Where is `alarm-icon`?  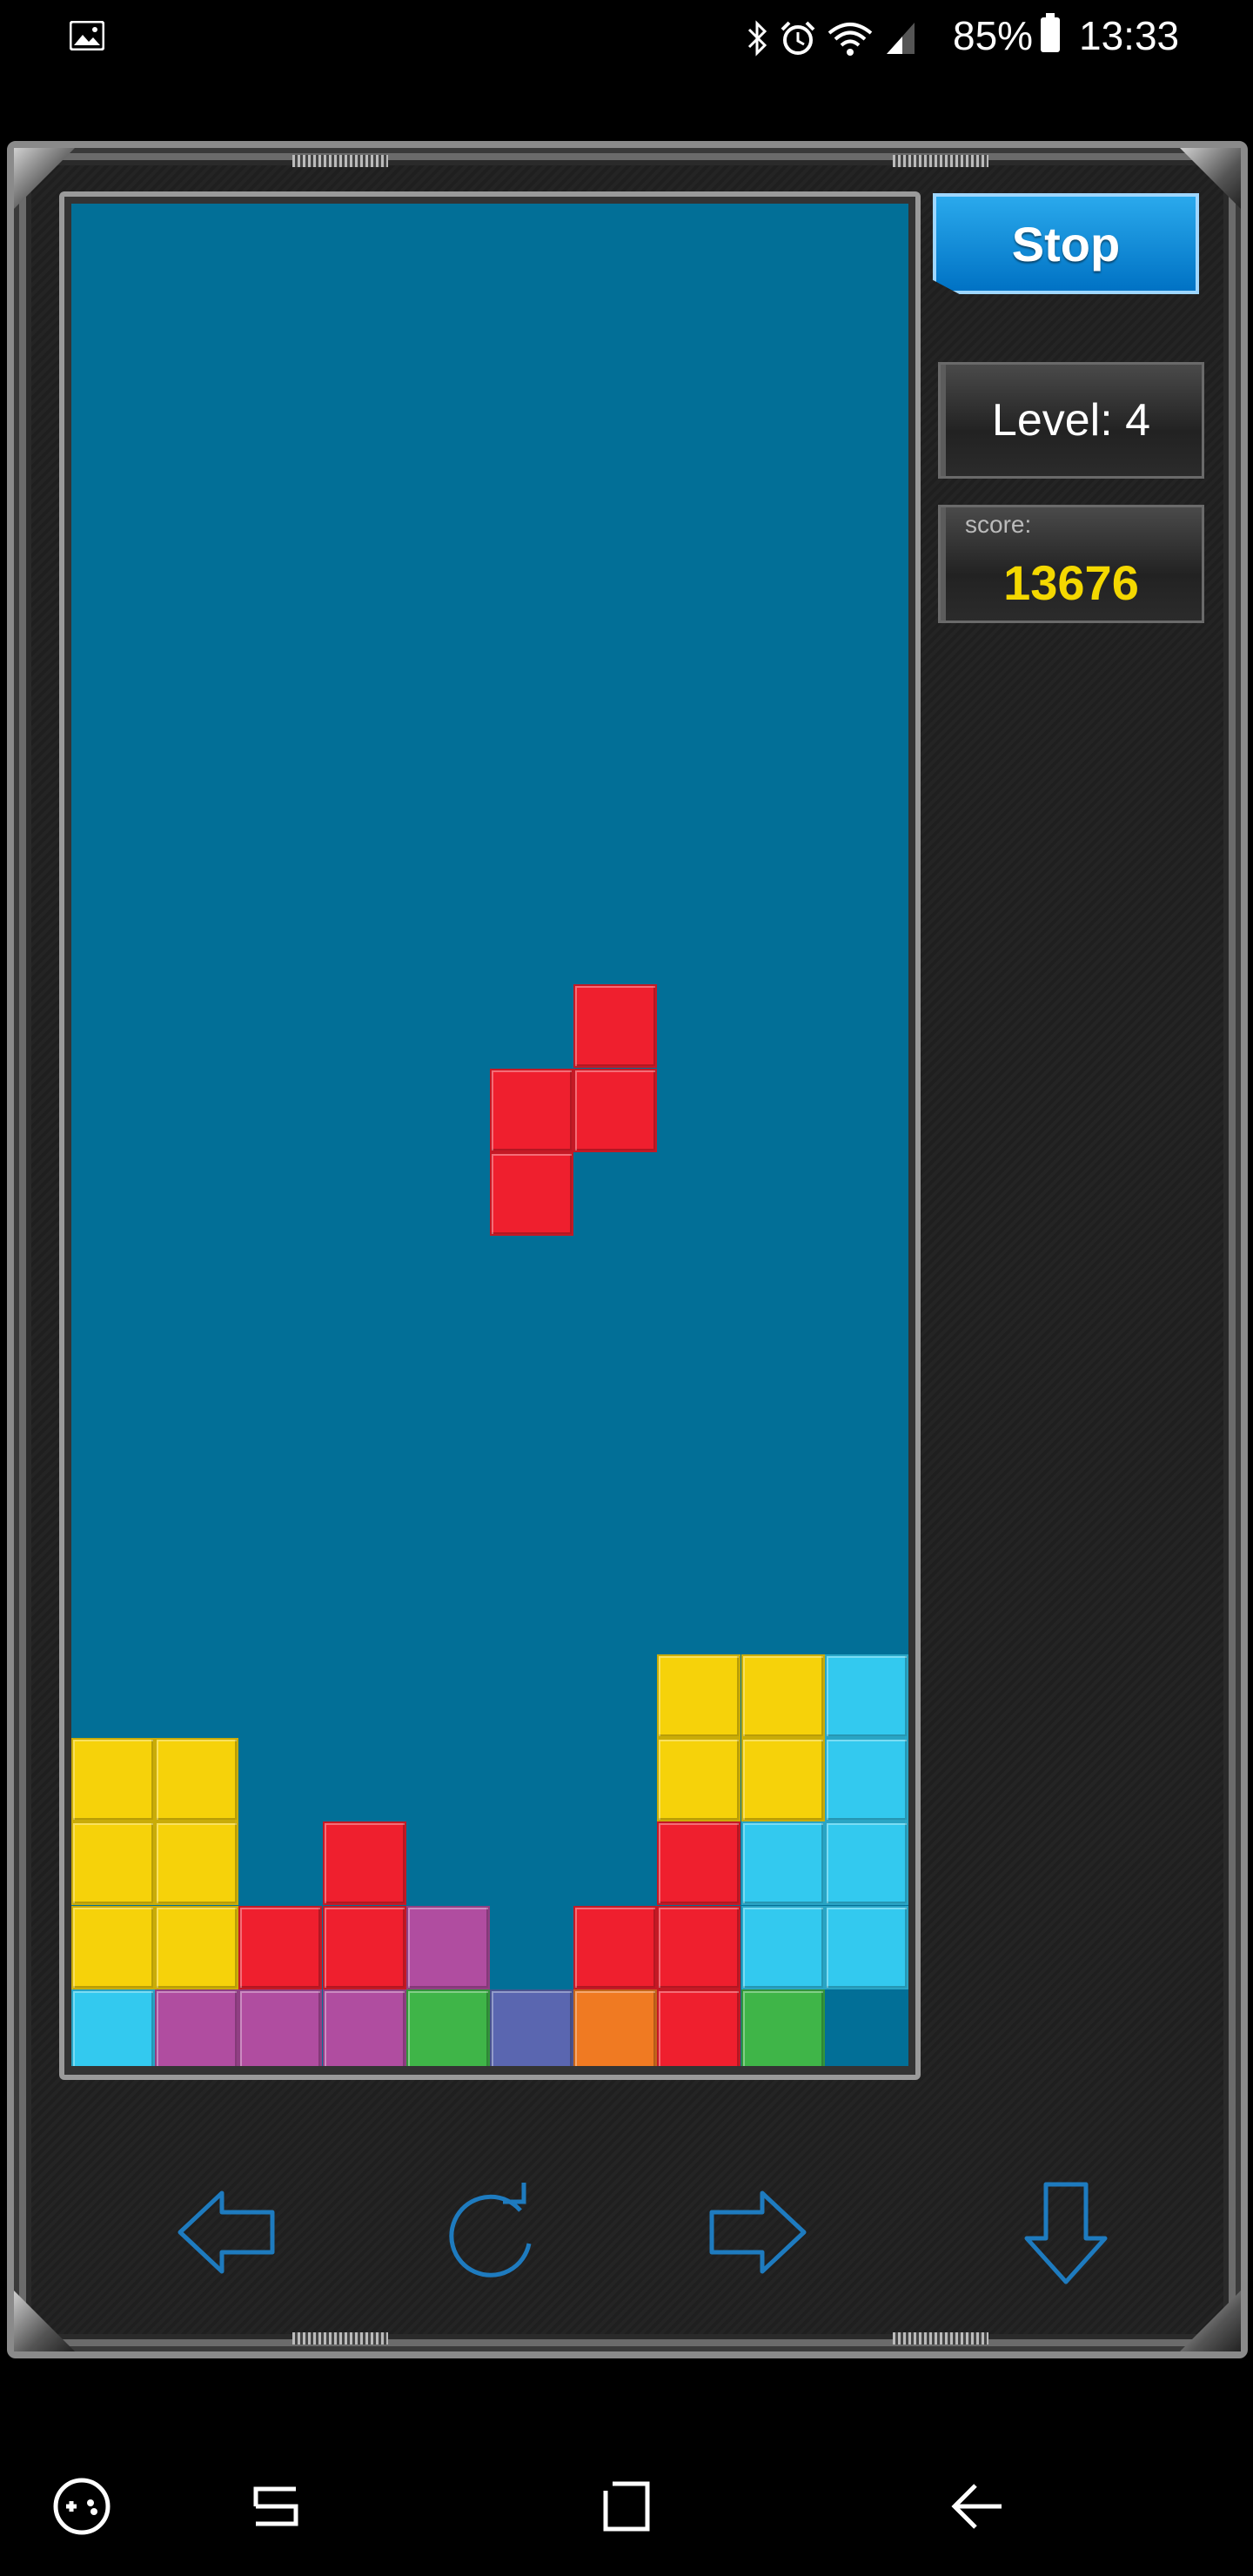 alarm-icon is located at coordinates (798, 38).